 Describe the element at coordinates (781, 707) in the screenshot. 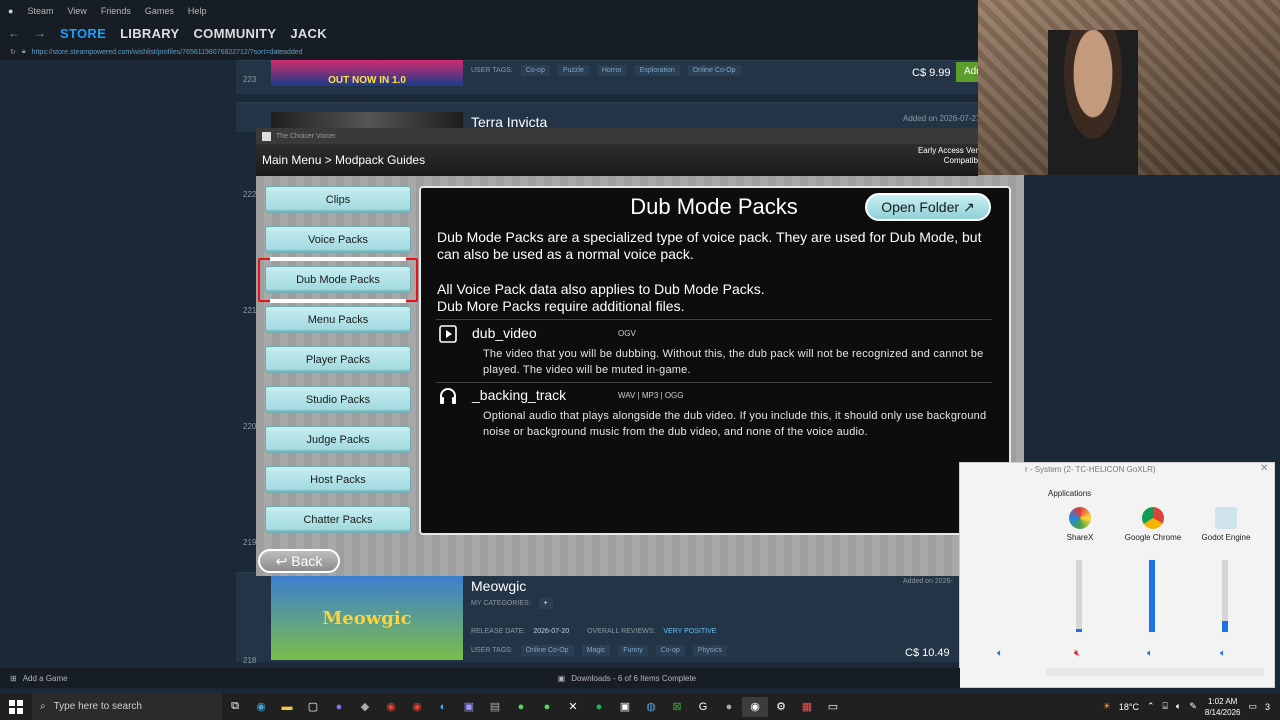

I see `settings-icon: ⚙` at that location.